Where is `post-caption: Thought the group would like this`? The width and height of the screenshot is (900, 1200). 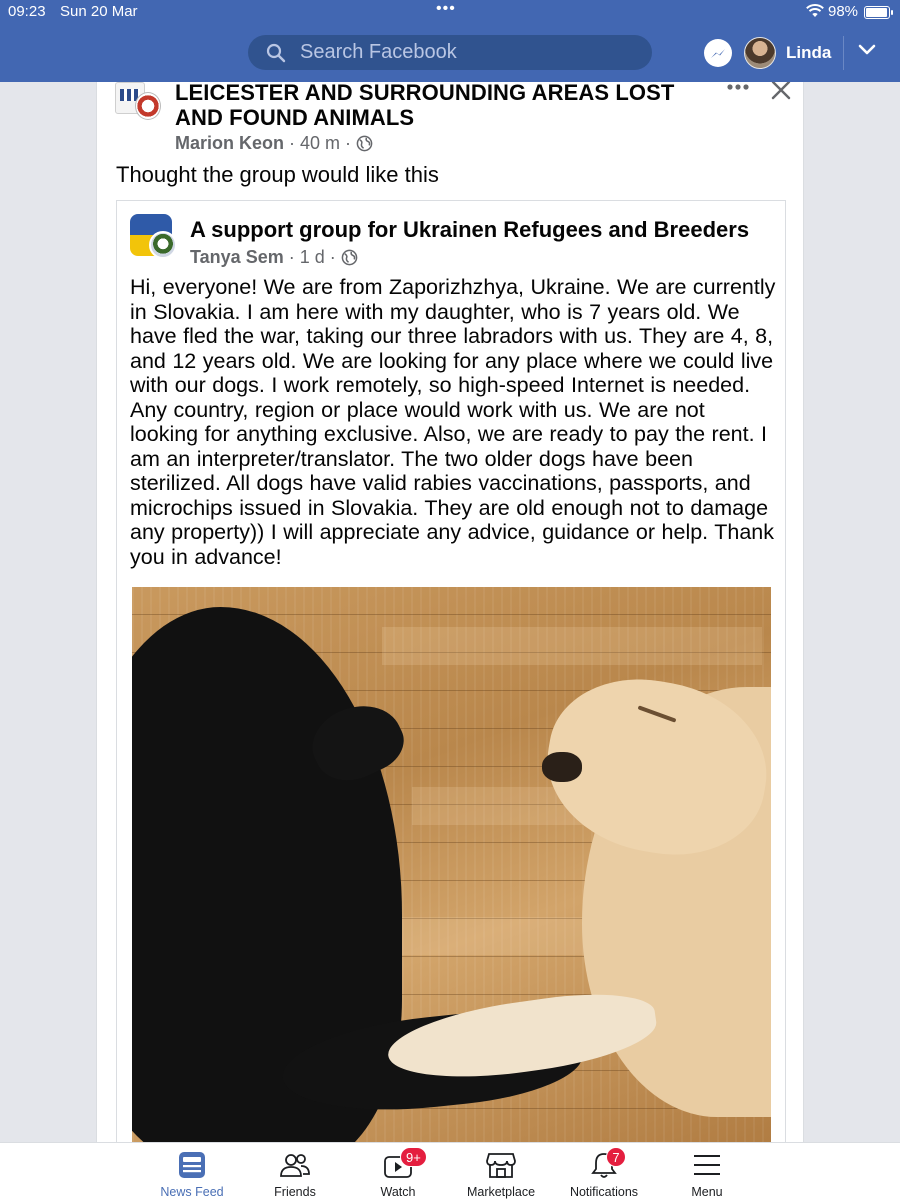
post-caption: Thought the group would like this is located at coordinates (277, 174).